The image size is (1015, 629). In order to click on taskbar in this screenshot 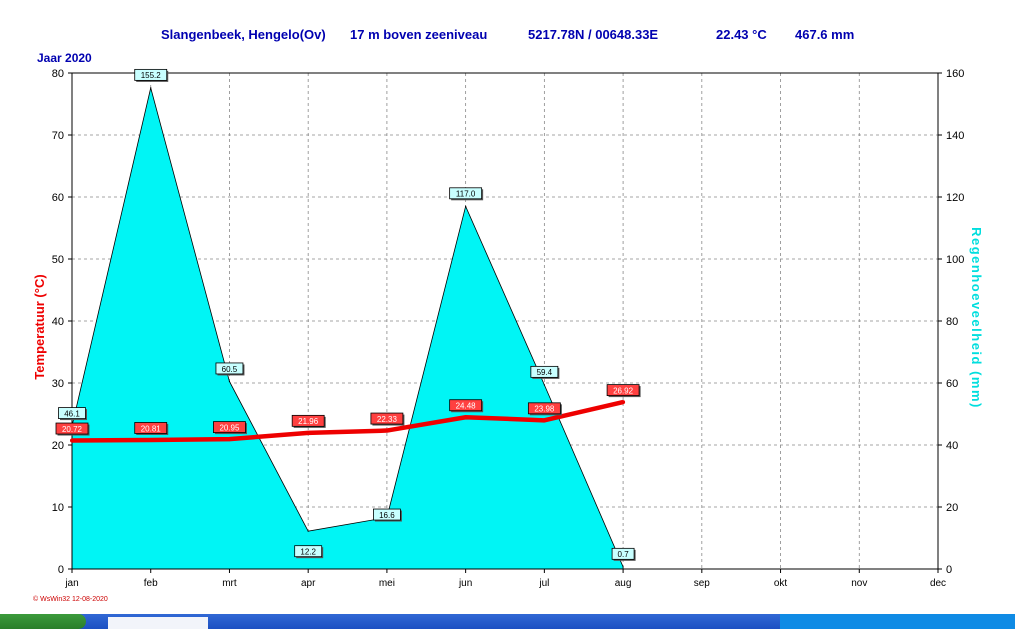, I will do `click(507, 621)`.